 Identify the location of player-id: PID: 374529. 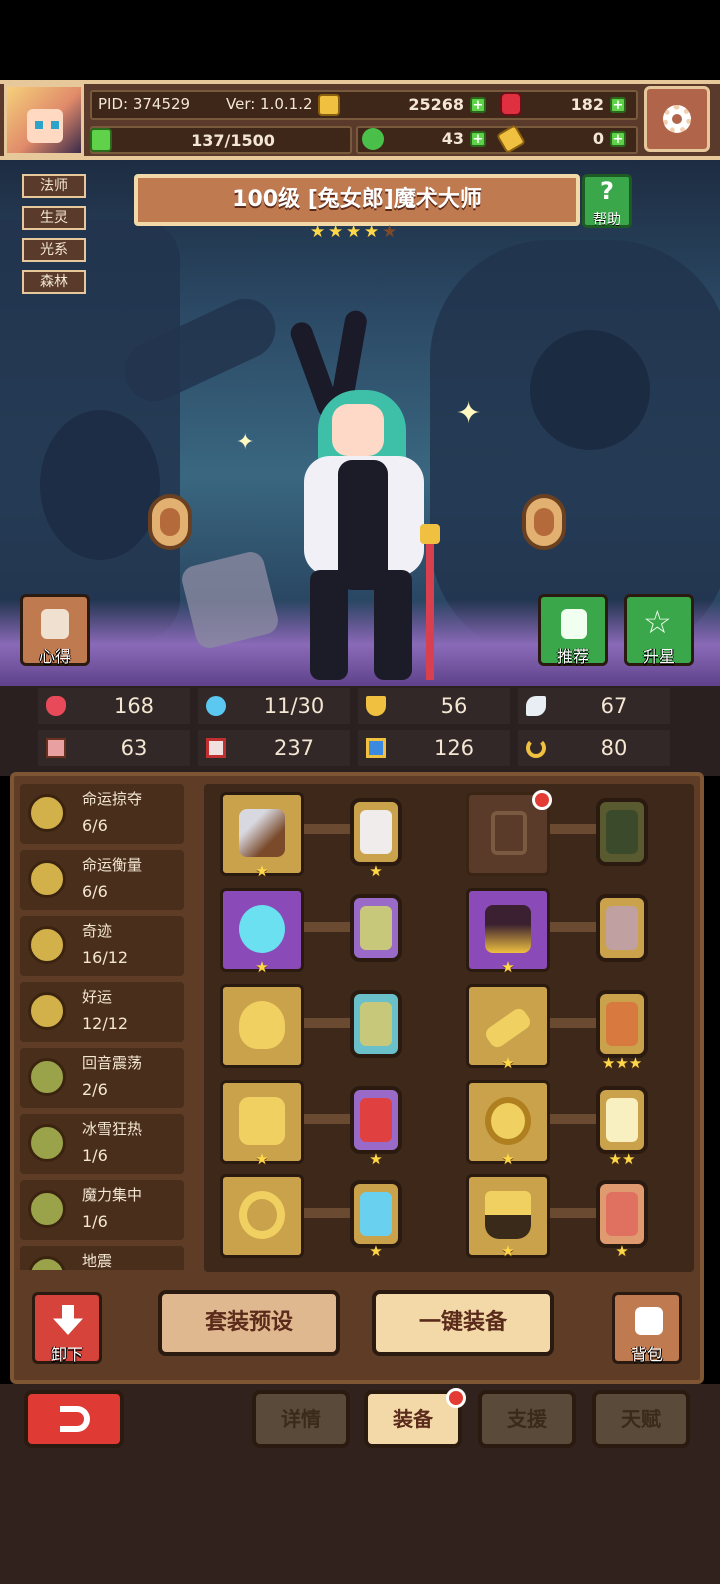
(144, 104).